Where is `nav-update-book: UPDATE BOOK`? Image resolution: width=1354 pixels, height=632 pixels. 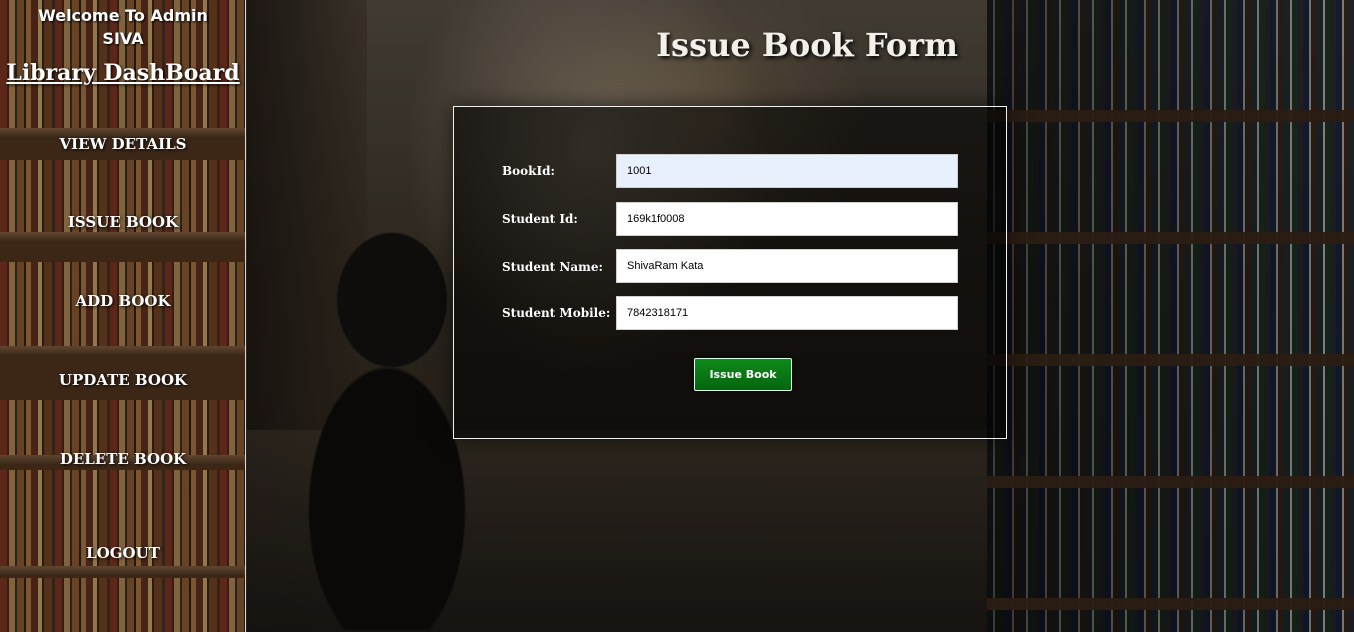
nav-update-book: UPDATE BOOK is located at coordinates (122, 380).